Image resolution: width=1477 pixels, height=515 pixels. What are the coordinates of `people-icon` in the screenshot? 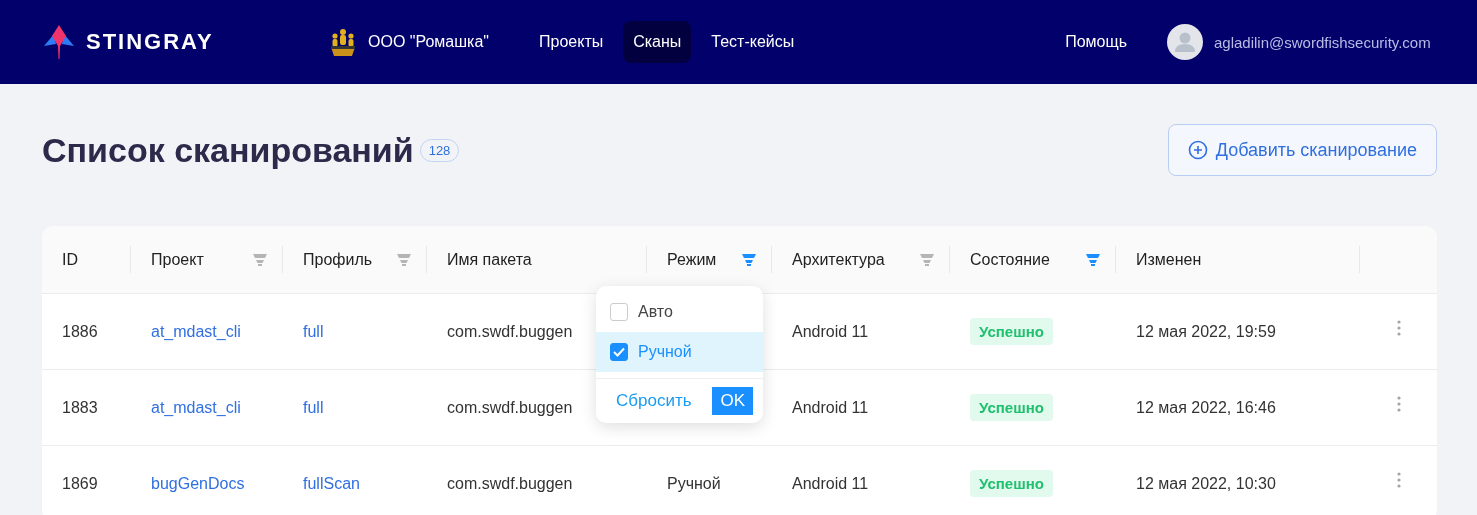 It's located at (343, 42).